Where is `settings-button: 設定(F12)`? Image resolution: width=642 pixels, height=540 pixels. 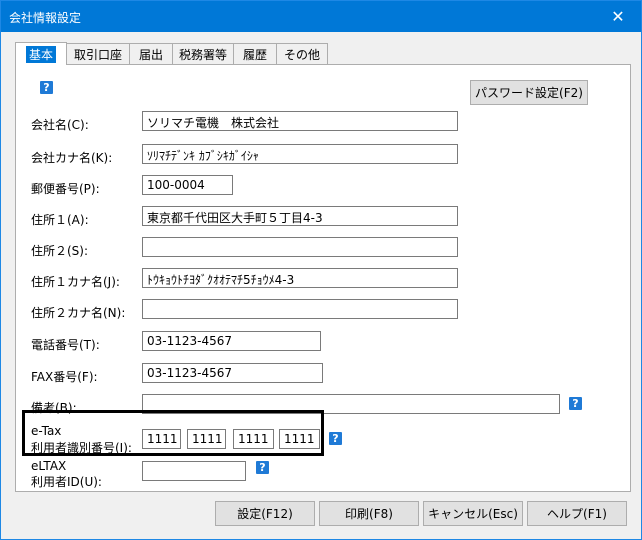 settings-button: 設定(F12) is located at coordinates (265, 513).